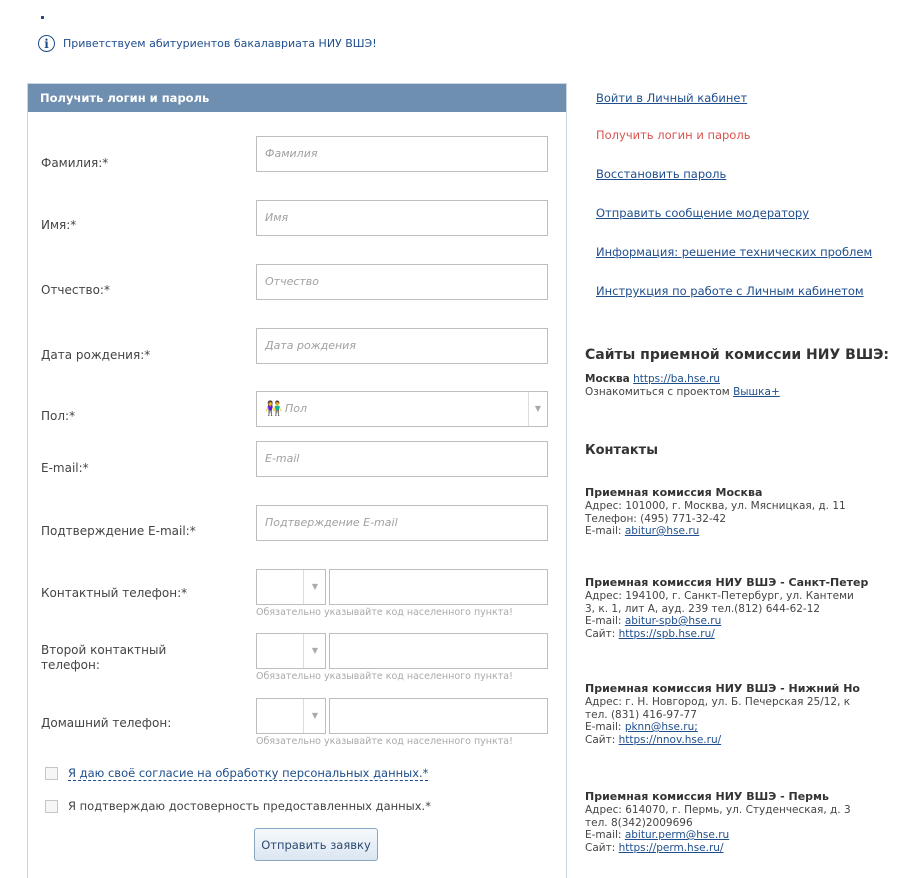  I want to click on nav-get-credentials-link: Получить логин и пароль, so click(673, 135).